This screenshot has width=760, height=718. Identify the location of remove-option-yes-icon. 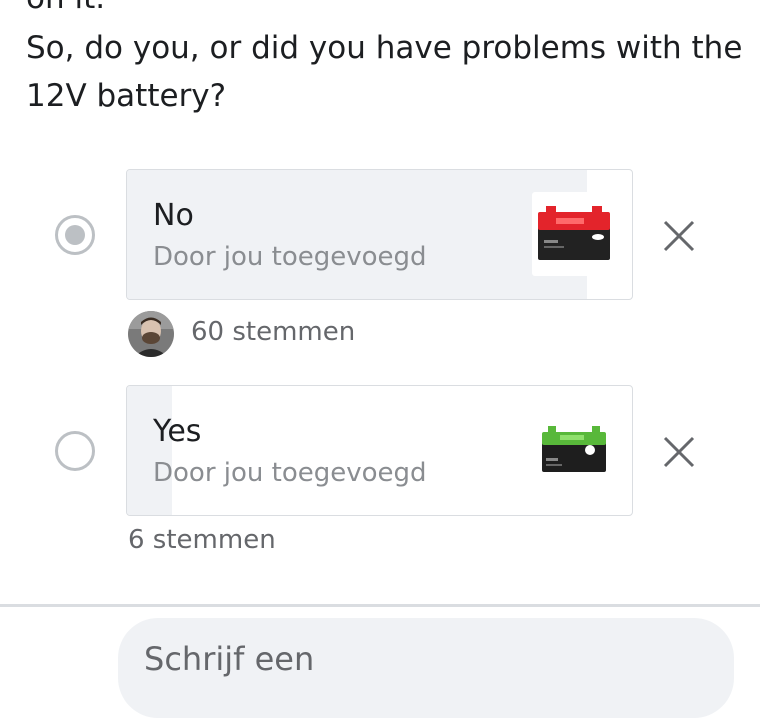
(679, 452).